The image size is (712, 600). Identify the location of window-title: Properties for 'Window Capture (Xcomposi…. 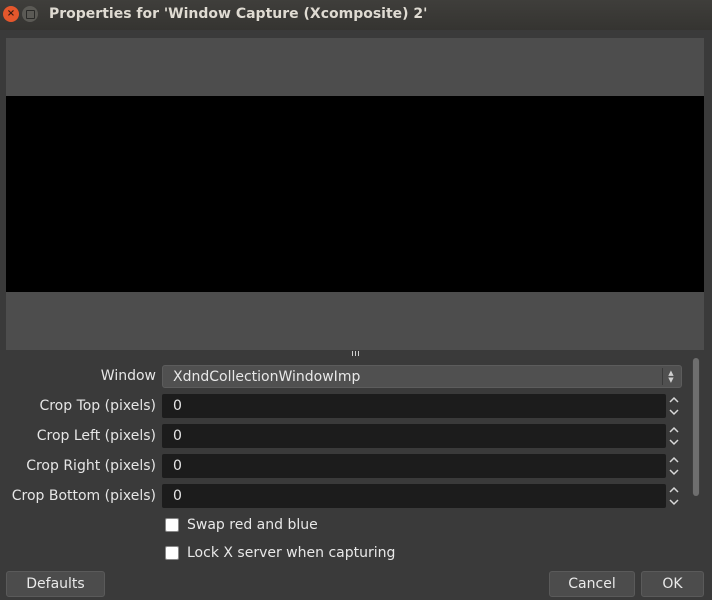
(238, 14).